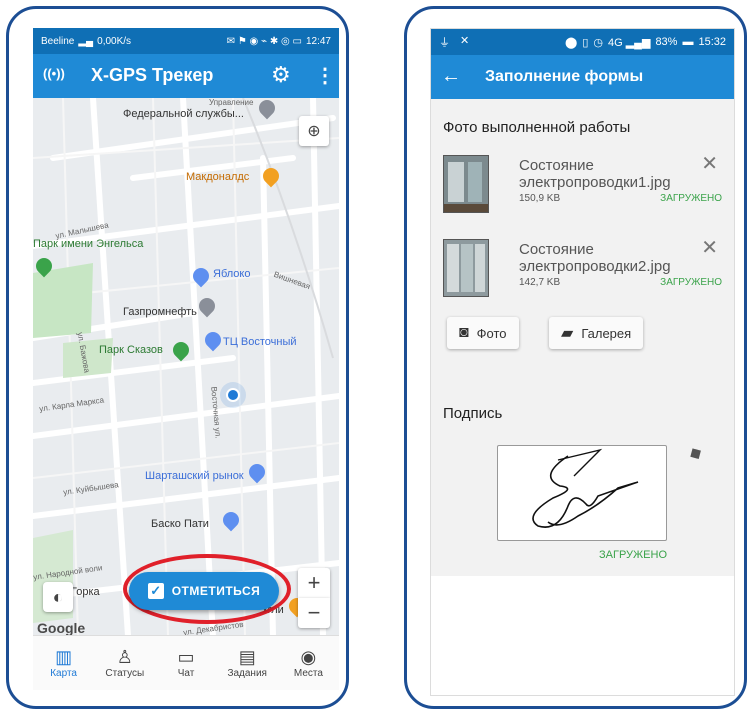 This screenshot has width=747, height=711. I want to click on chat-icon: ▭, so click(186, 657).